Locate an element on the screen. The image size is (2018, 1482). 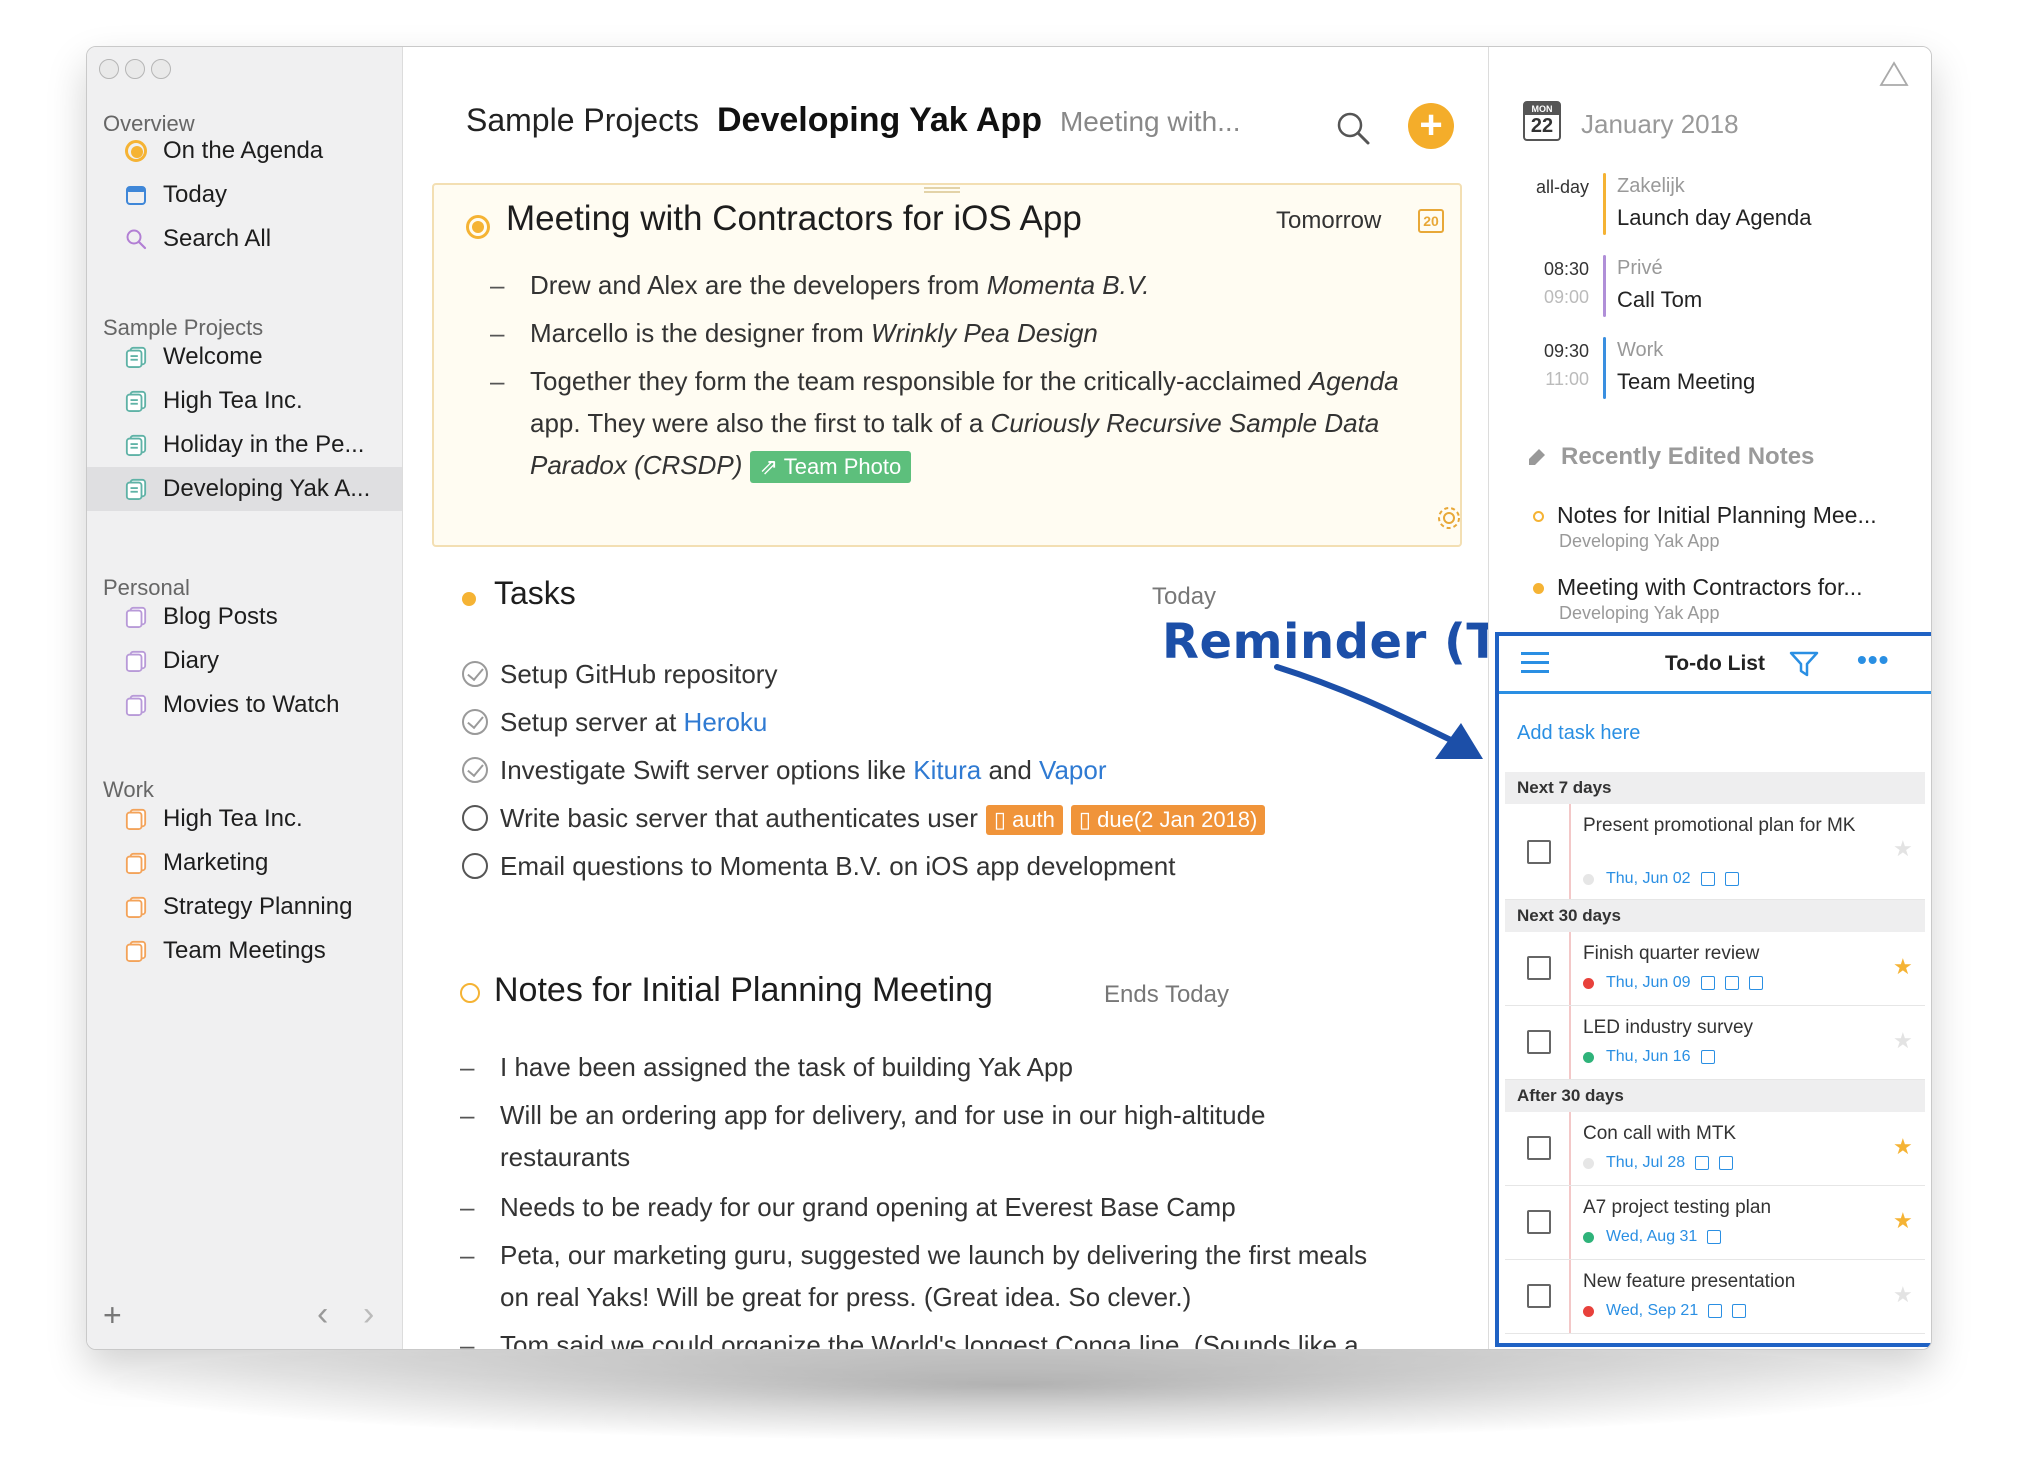
event-title: Launch day Agenda is located at coordinates (1714, 218).